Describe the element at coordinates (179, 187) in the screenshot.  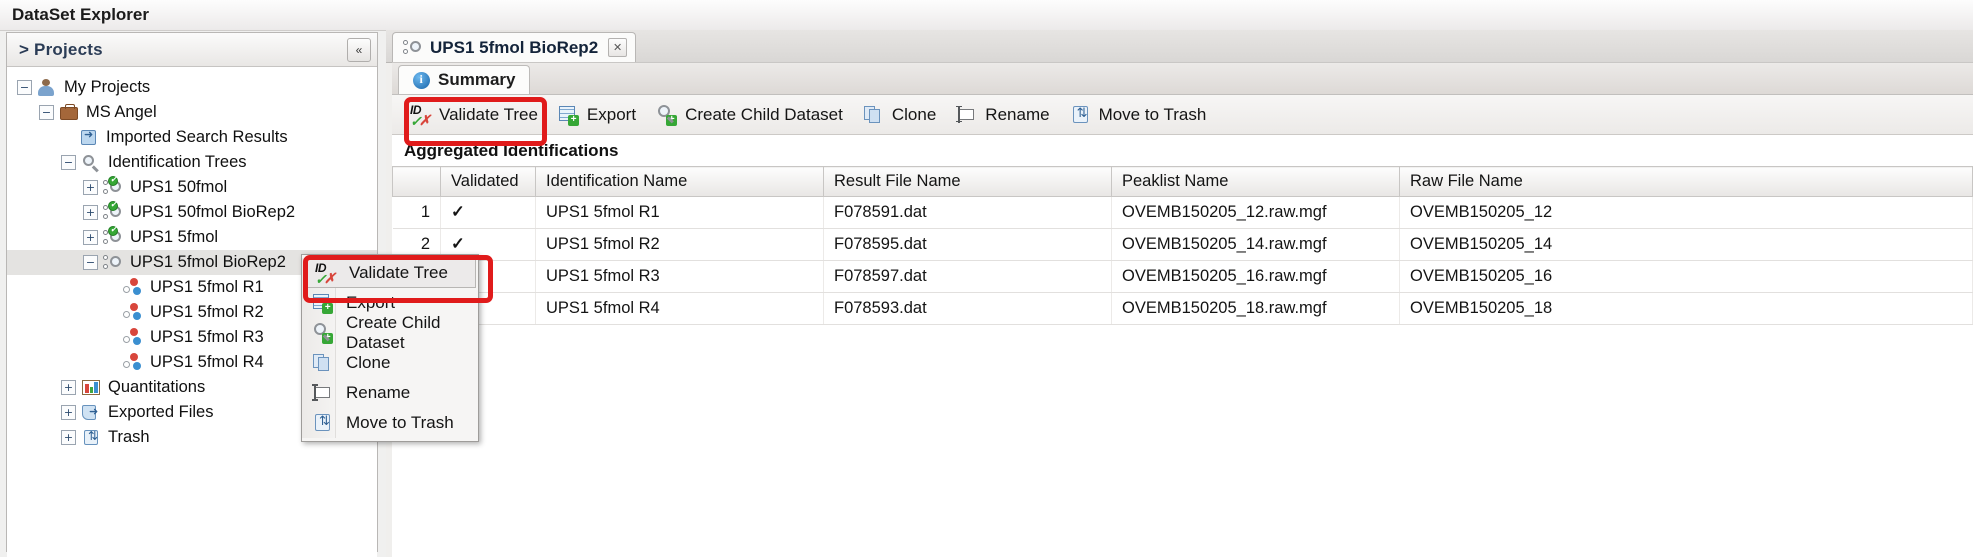
I see `tree-item-label: UPS1 50fmol` at that location.